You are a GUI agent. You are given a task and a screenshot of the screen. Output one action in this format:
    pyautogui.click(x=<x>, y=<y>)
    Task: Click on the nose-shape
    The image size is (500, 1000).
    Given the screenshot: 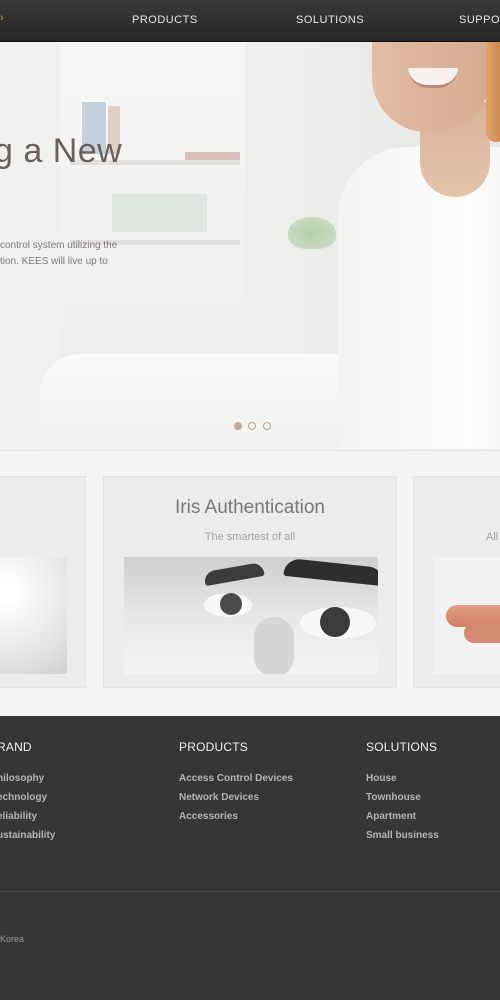 What is the action you would take?
    pyautogui.click(x=274, y=645)
    